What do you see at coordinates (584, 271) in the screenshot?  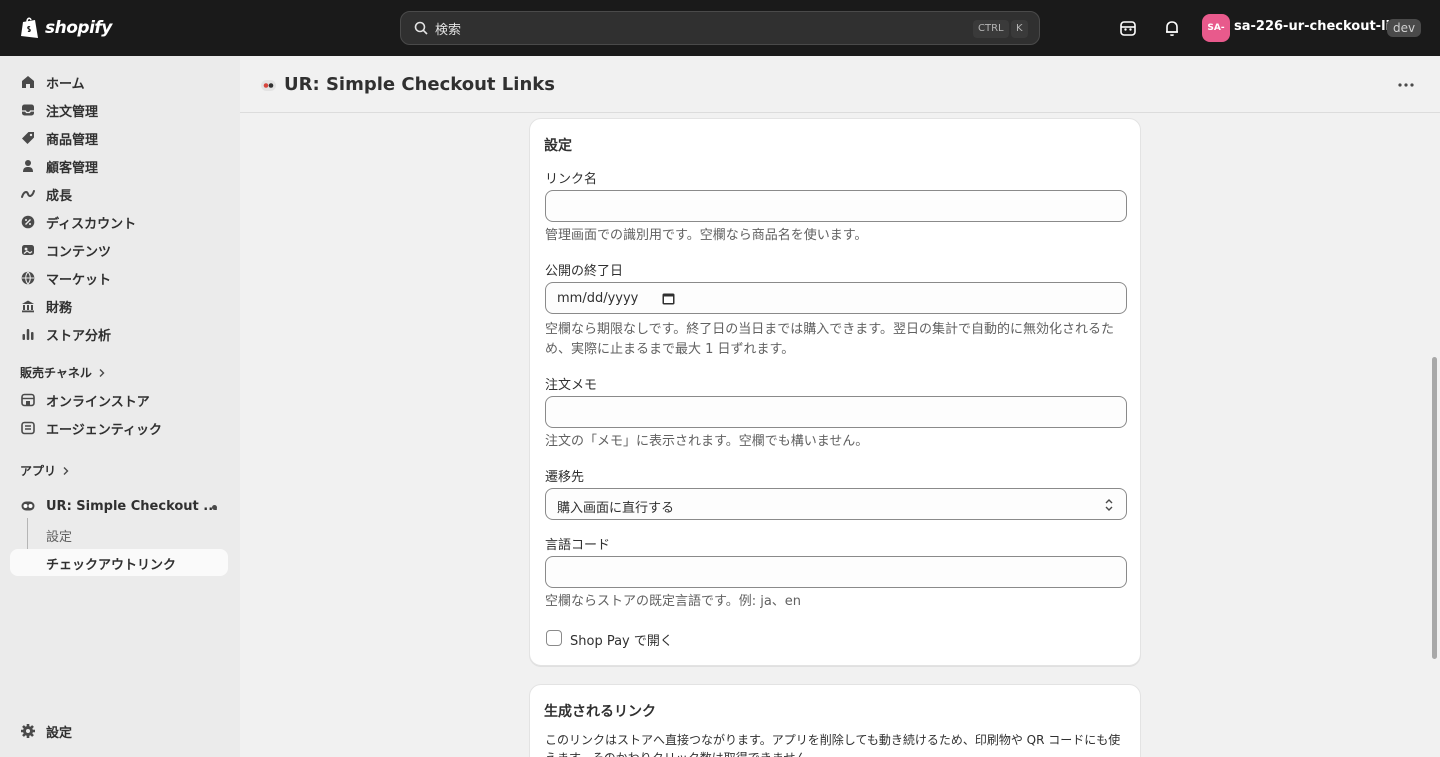 I see `end-date-label: 公開の終了日` at bounding box center [584, 271].